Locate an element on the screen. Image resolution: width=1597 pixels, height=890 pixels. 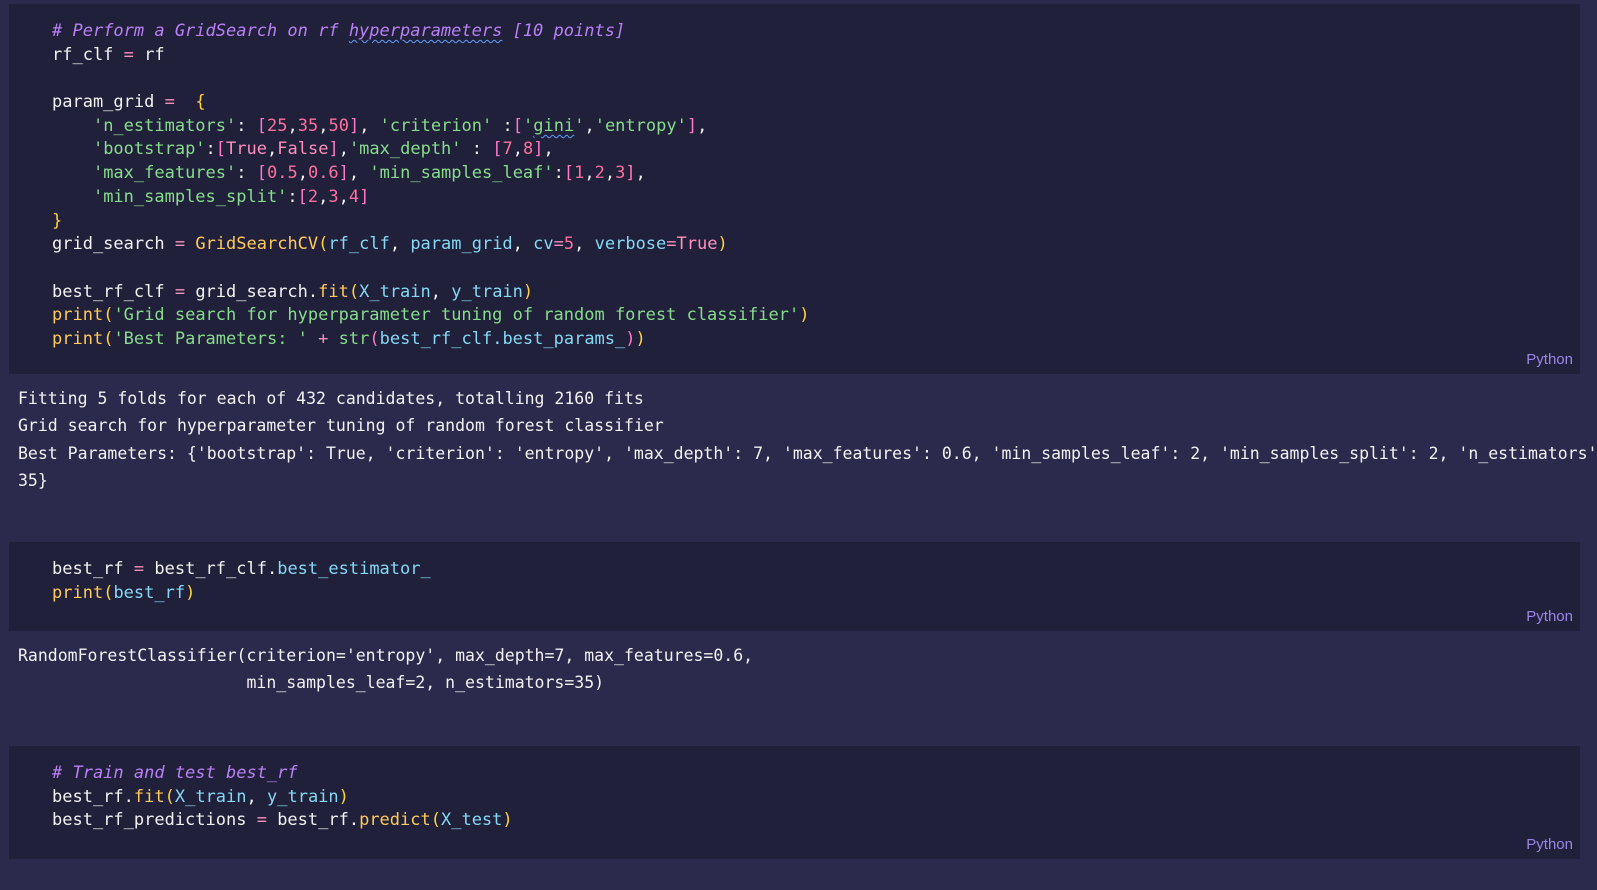
code-token: best_rf. is located at coordinates (93, 796).